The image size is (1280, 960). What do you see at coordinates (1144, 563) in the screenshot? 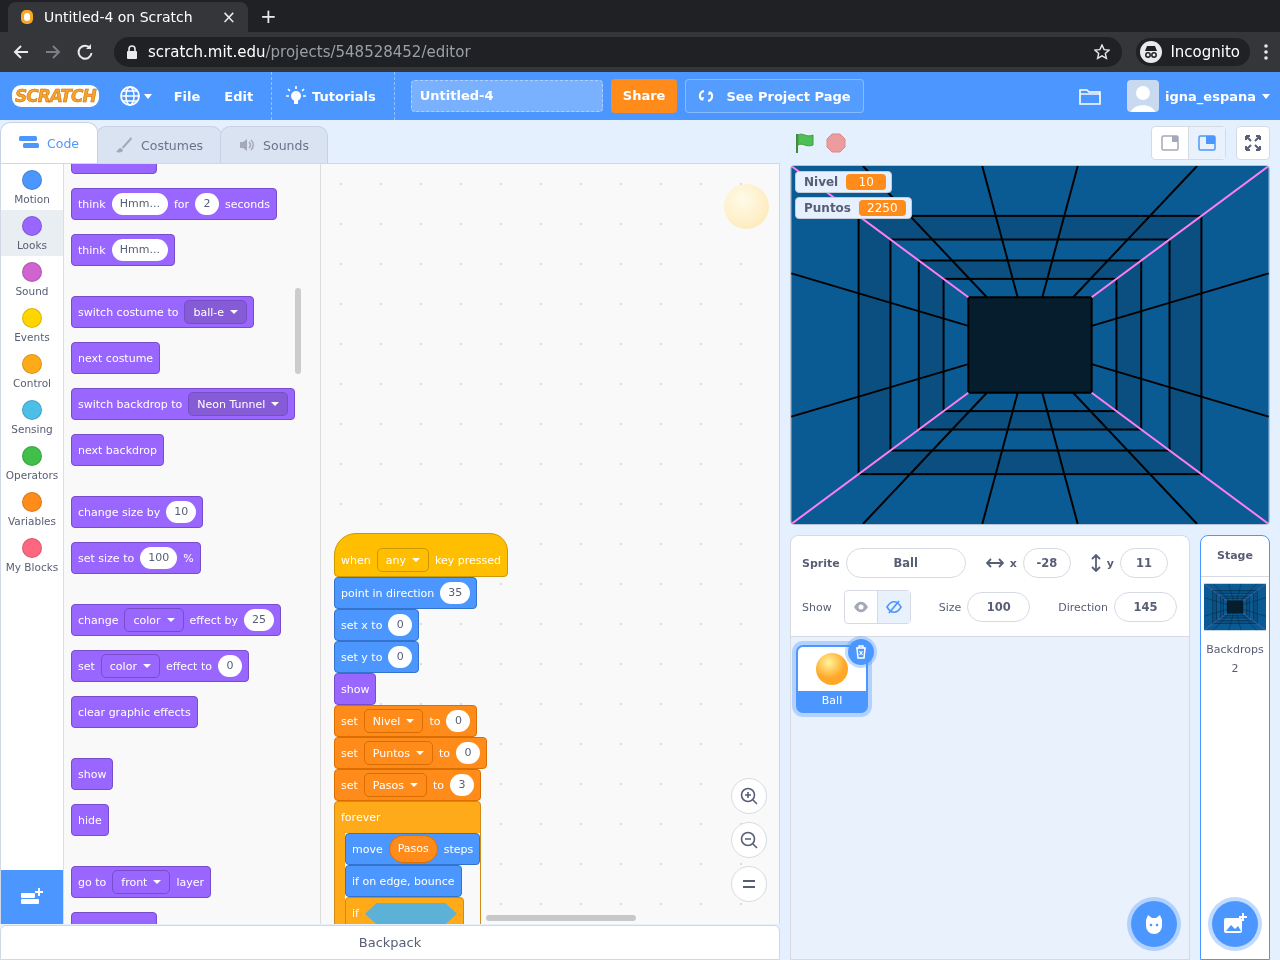
I see `y-field: 11` at bounding box center [1144, 563].